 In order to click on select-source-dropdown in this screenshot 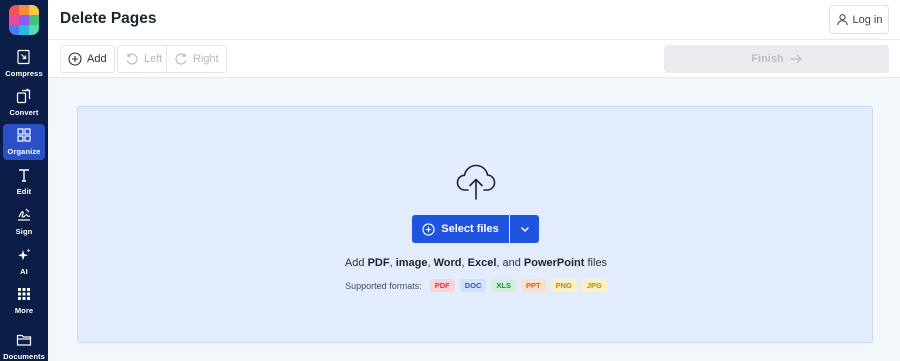, I will do `click(524, 229)`.